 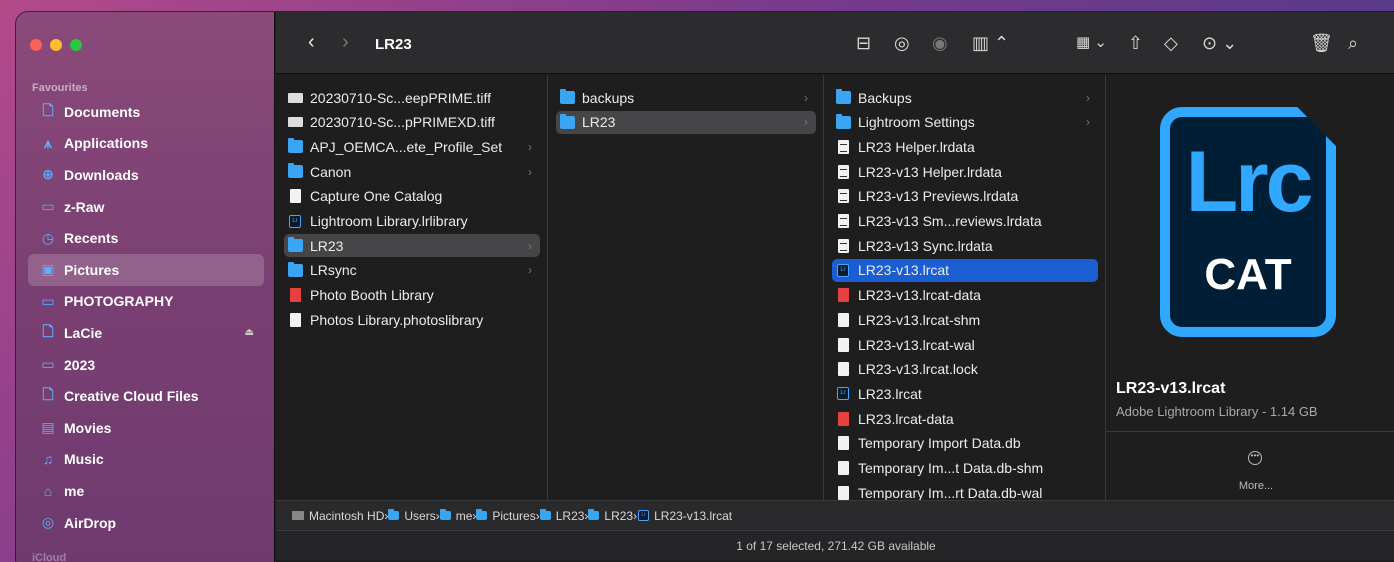 What do you see at coordinates (455, 516) in the screenshot?
I see `breadcrumb-item: me` at bounding box center [455, 516].